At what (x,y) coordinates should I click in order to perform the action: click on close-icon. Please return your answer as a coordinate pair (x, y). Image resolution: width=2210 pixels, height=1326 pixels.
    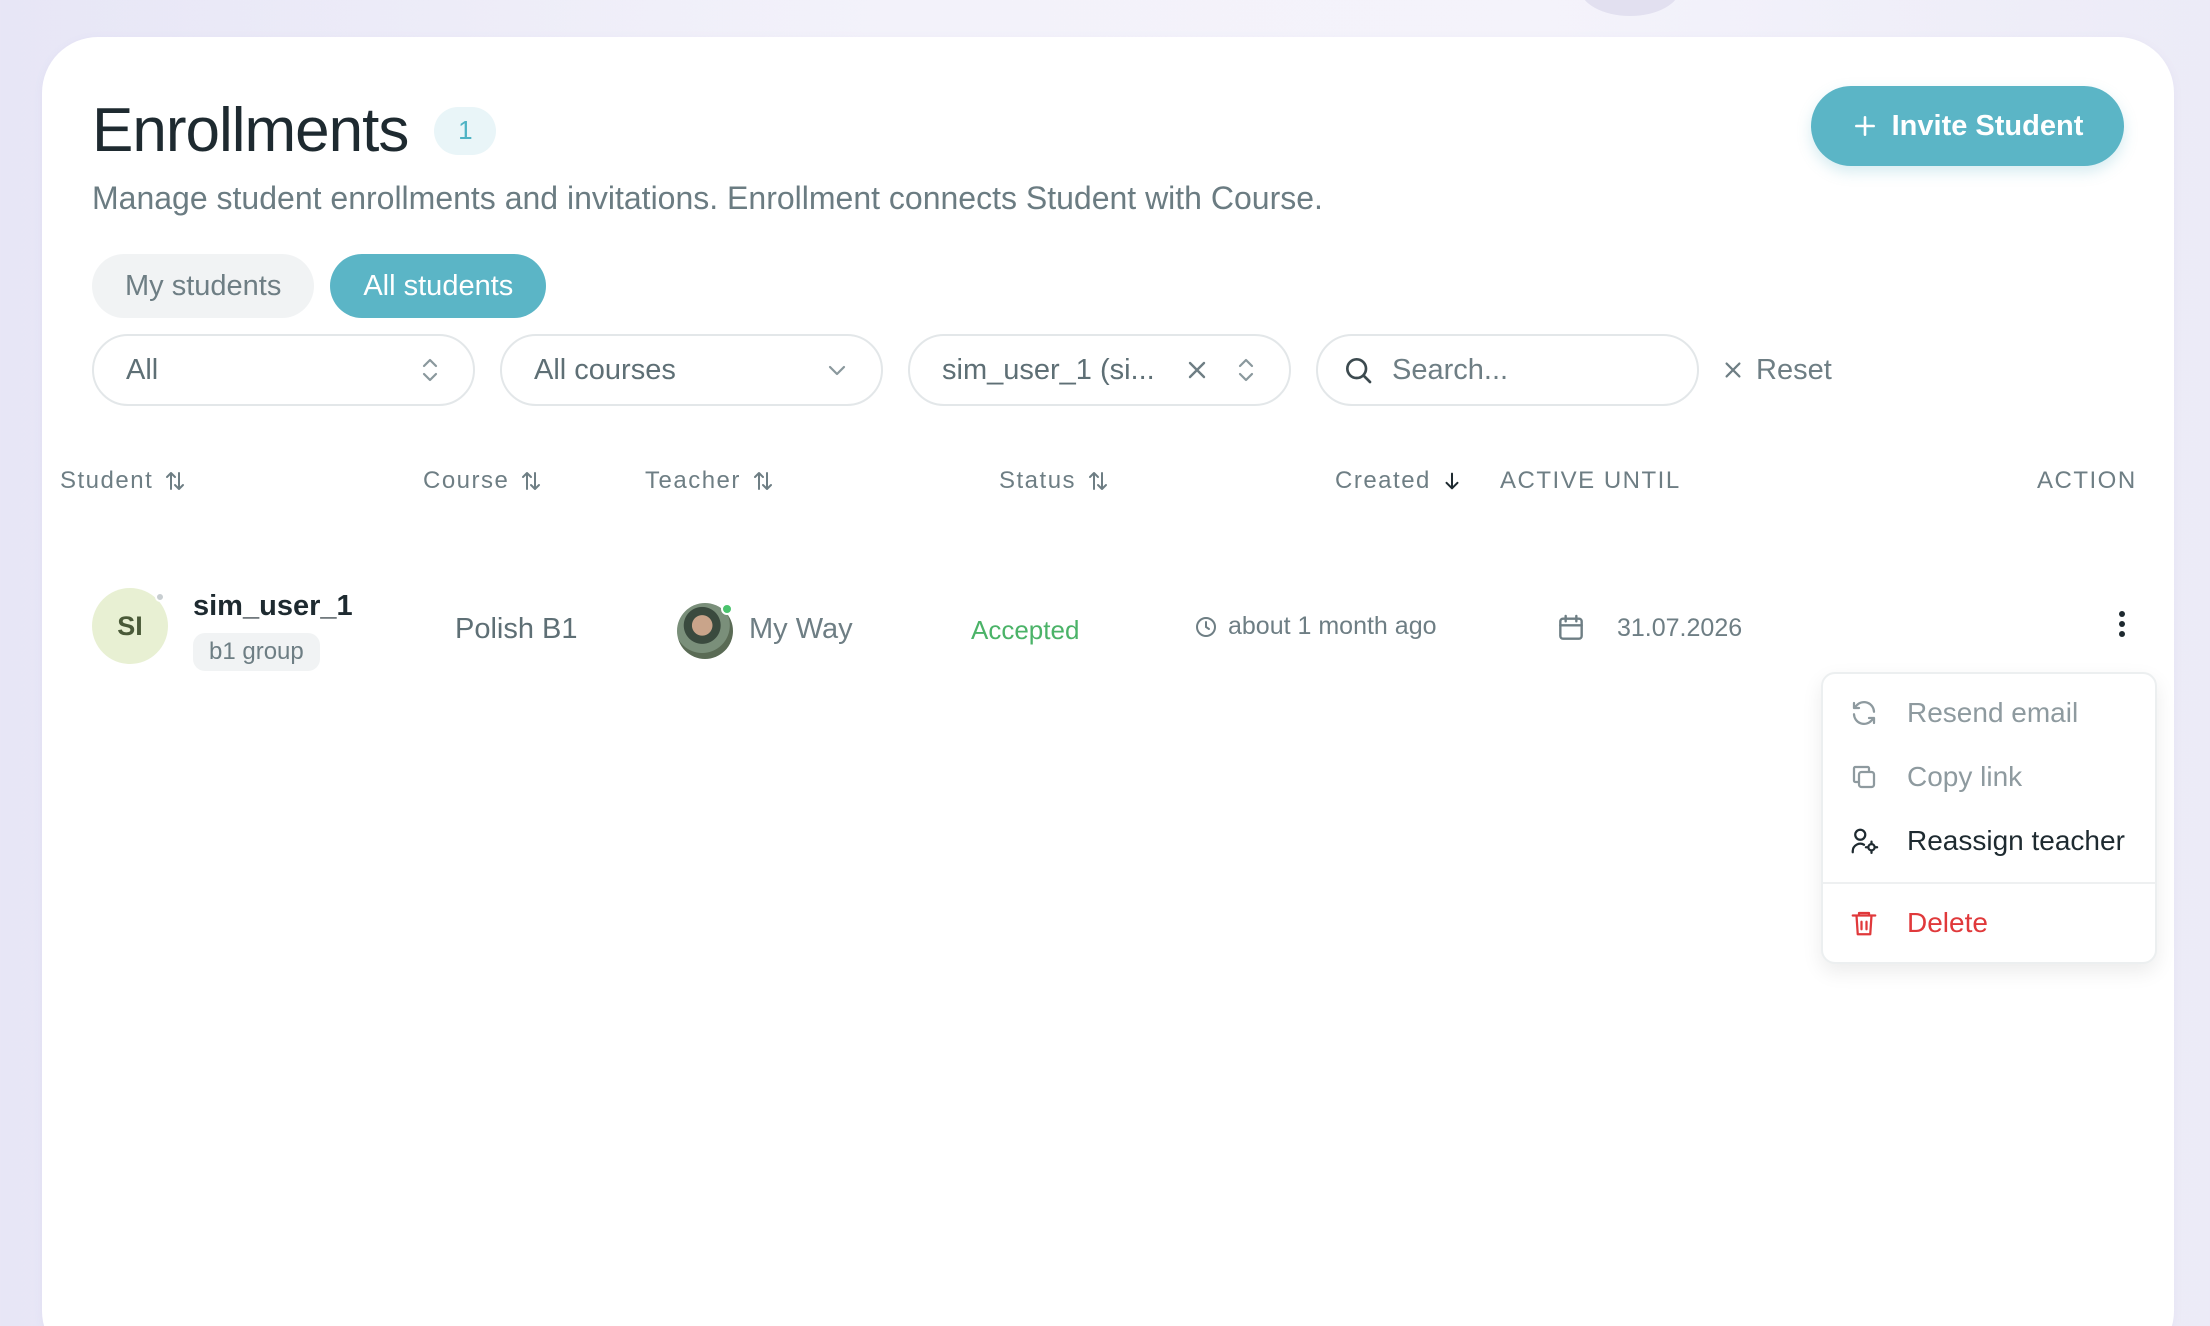
    Looking at the image, I should click on (1733, 370).